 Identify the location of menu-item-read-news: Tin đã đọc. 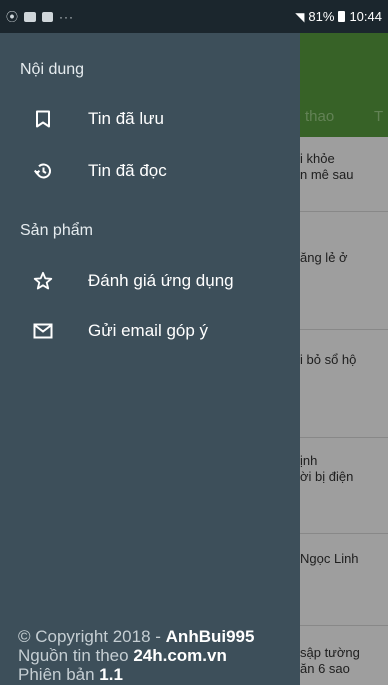
(150, 171).